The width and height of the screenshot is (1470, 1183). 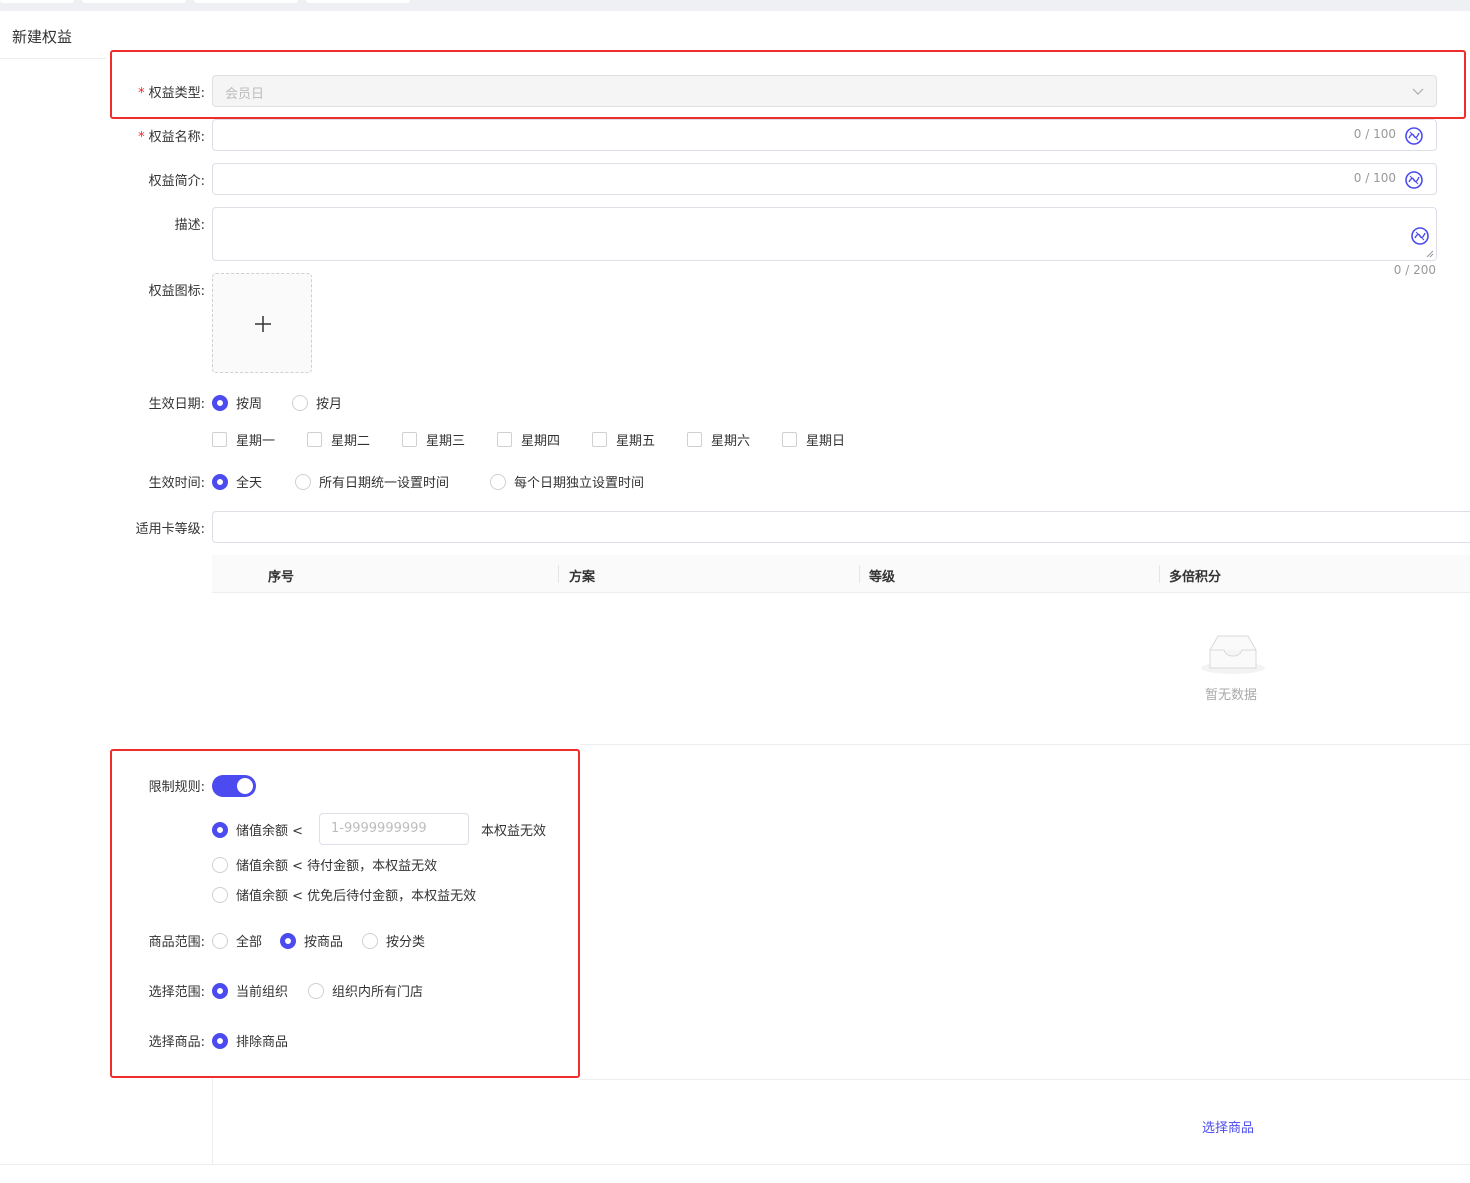 I want to click on table-header: 序号 方案 等级 多倍积分, so click(x=841, y=574).